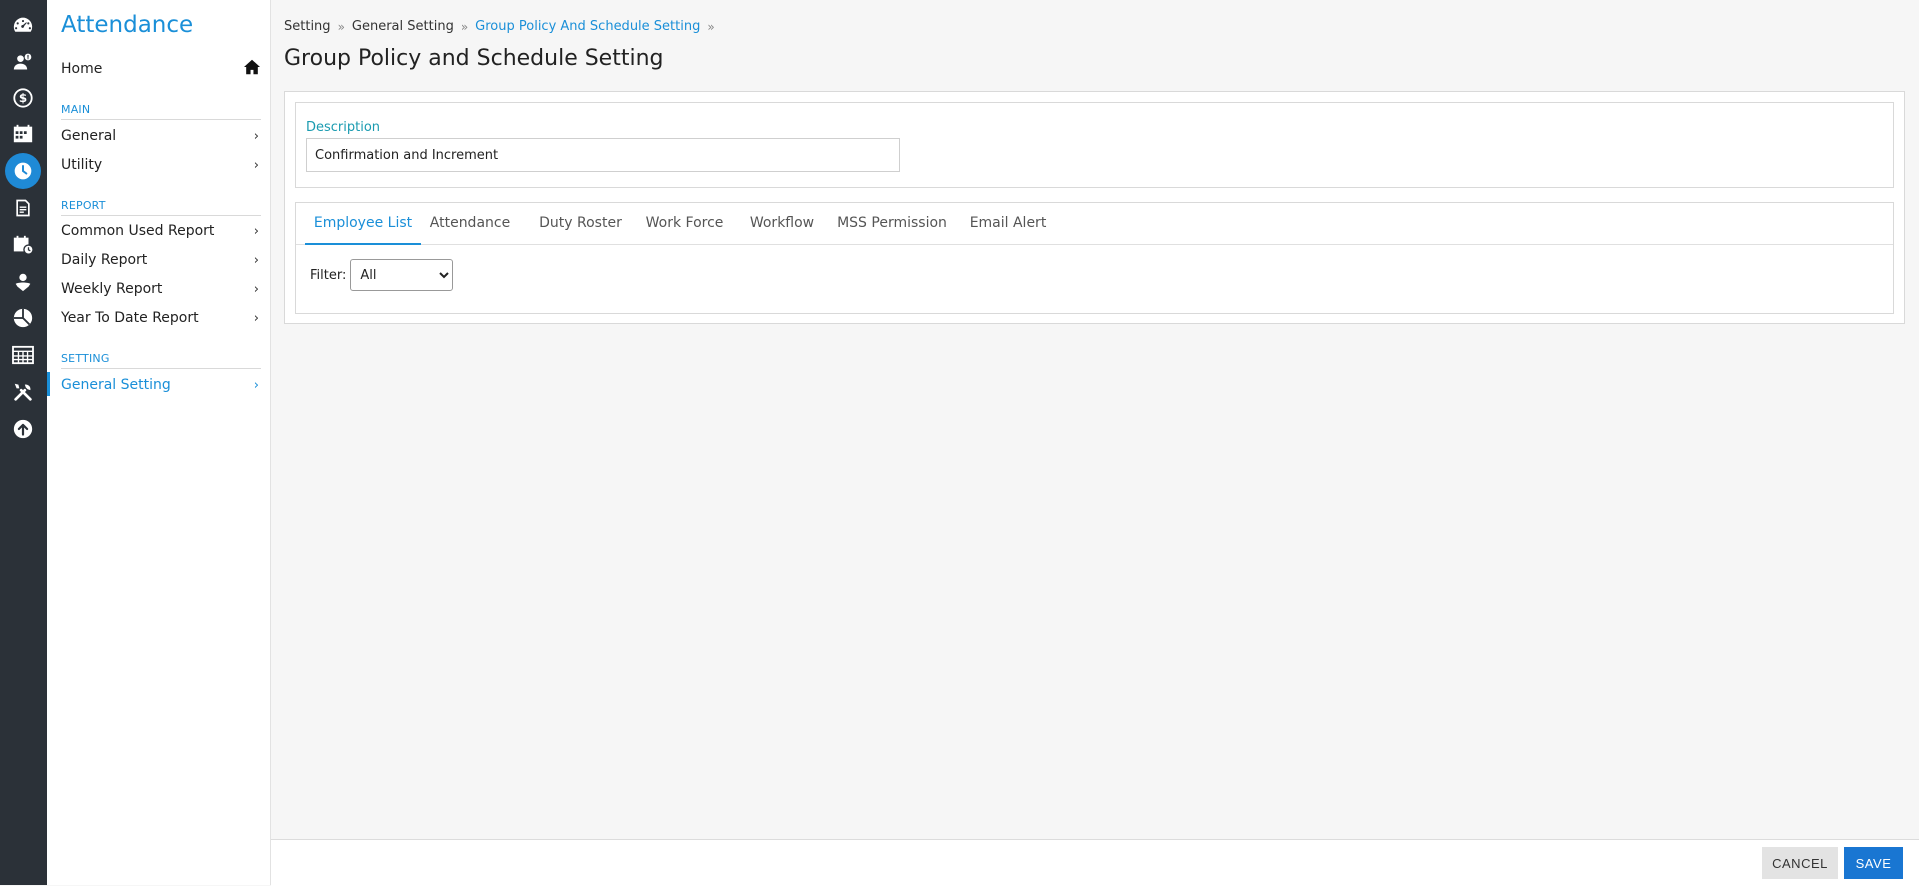  I want to click on sidebar-item-general-setting: General Setting ›, so click(161, 385).